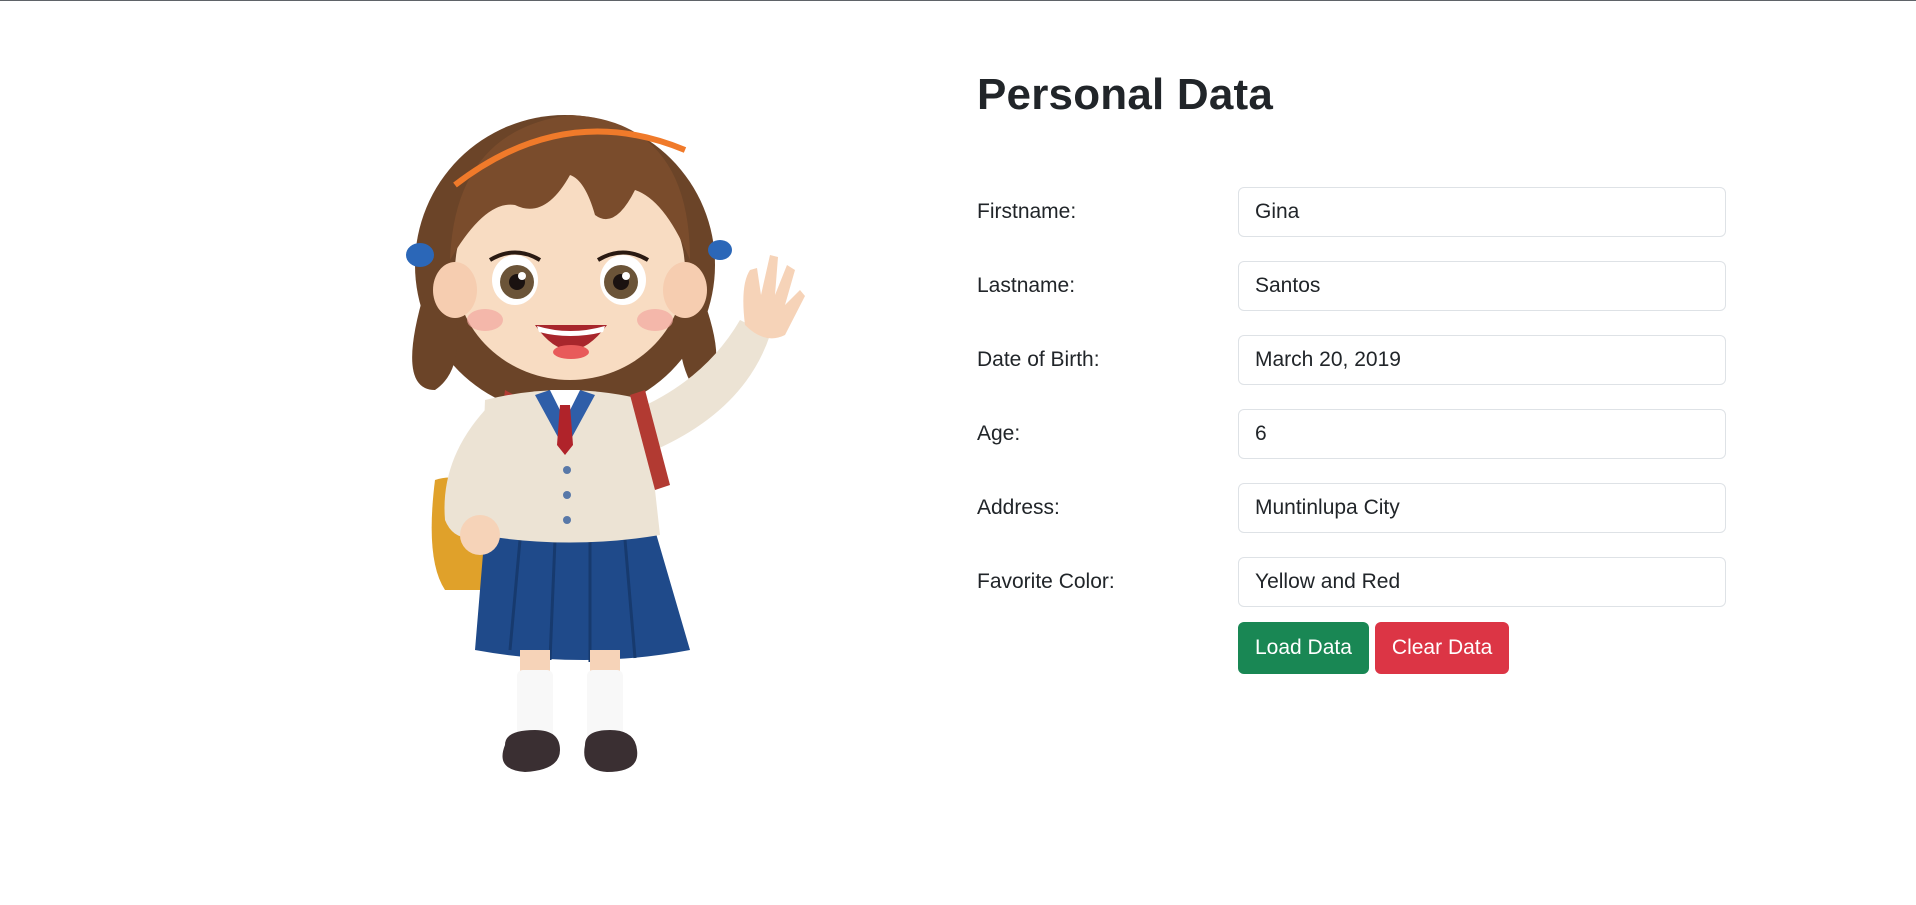 The height and width of the screenshot is (905, 1916). I want to click on firstname-label: Firstname:, so click(1027, 211).